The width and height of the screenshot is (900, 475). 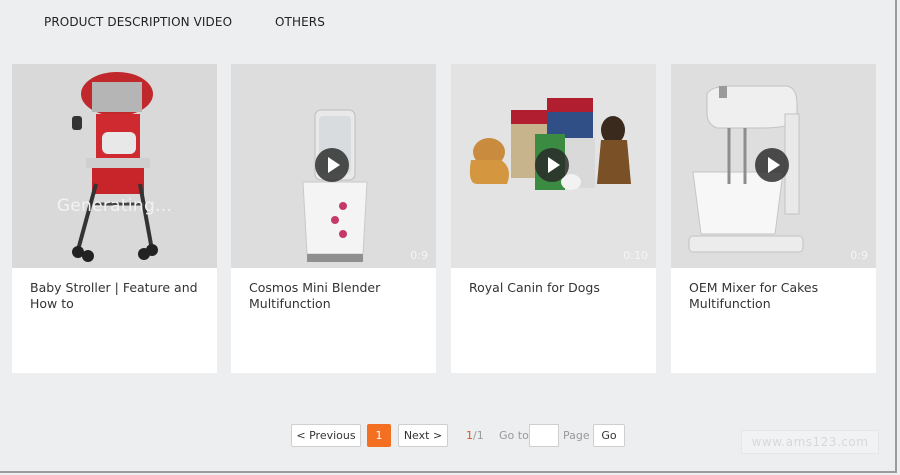 I want to click on video-thumbnail: 0:10, so click(x=553, y=166).